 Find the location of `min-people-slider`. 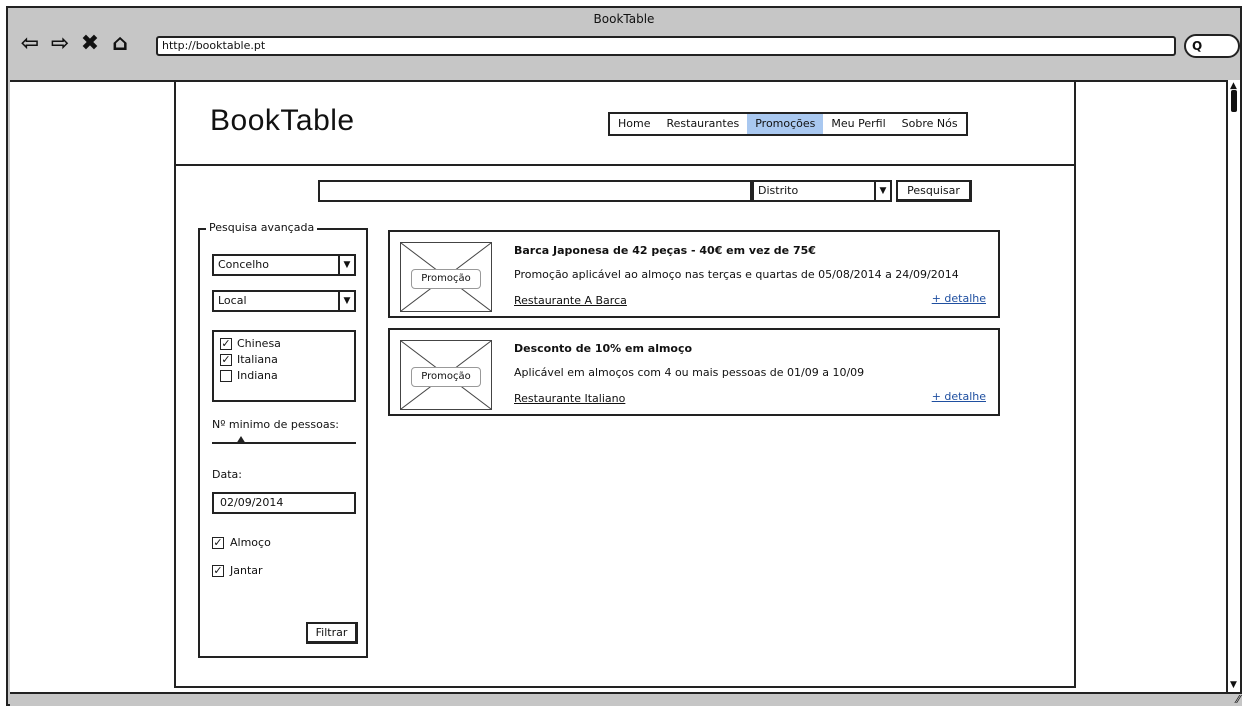

min-people-slider is located at coordinates (284, 443).